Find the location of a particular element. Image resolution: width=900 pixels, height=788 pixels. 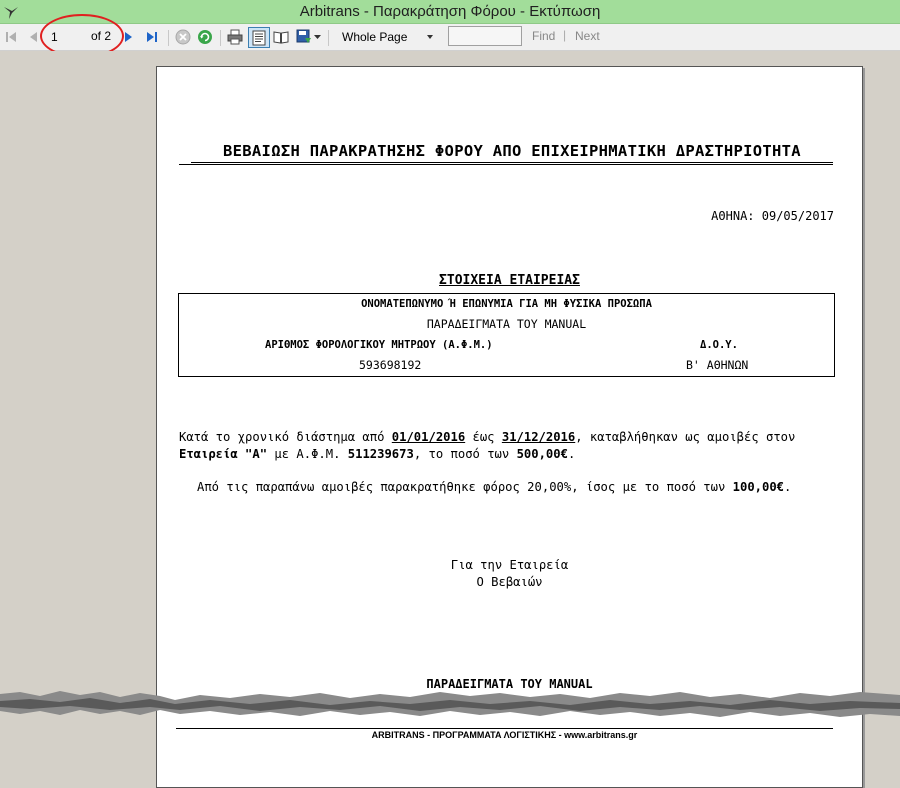

find-button: Find is located at coordinates (543, 36).